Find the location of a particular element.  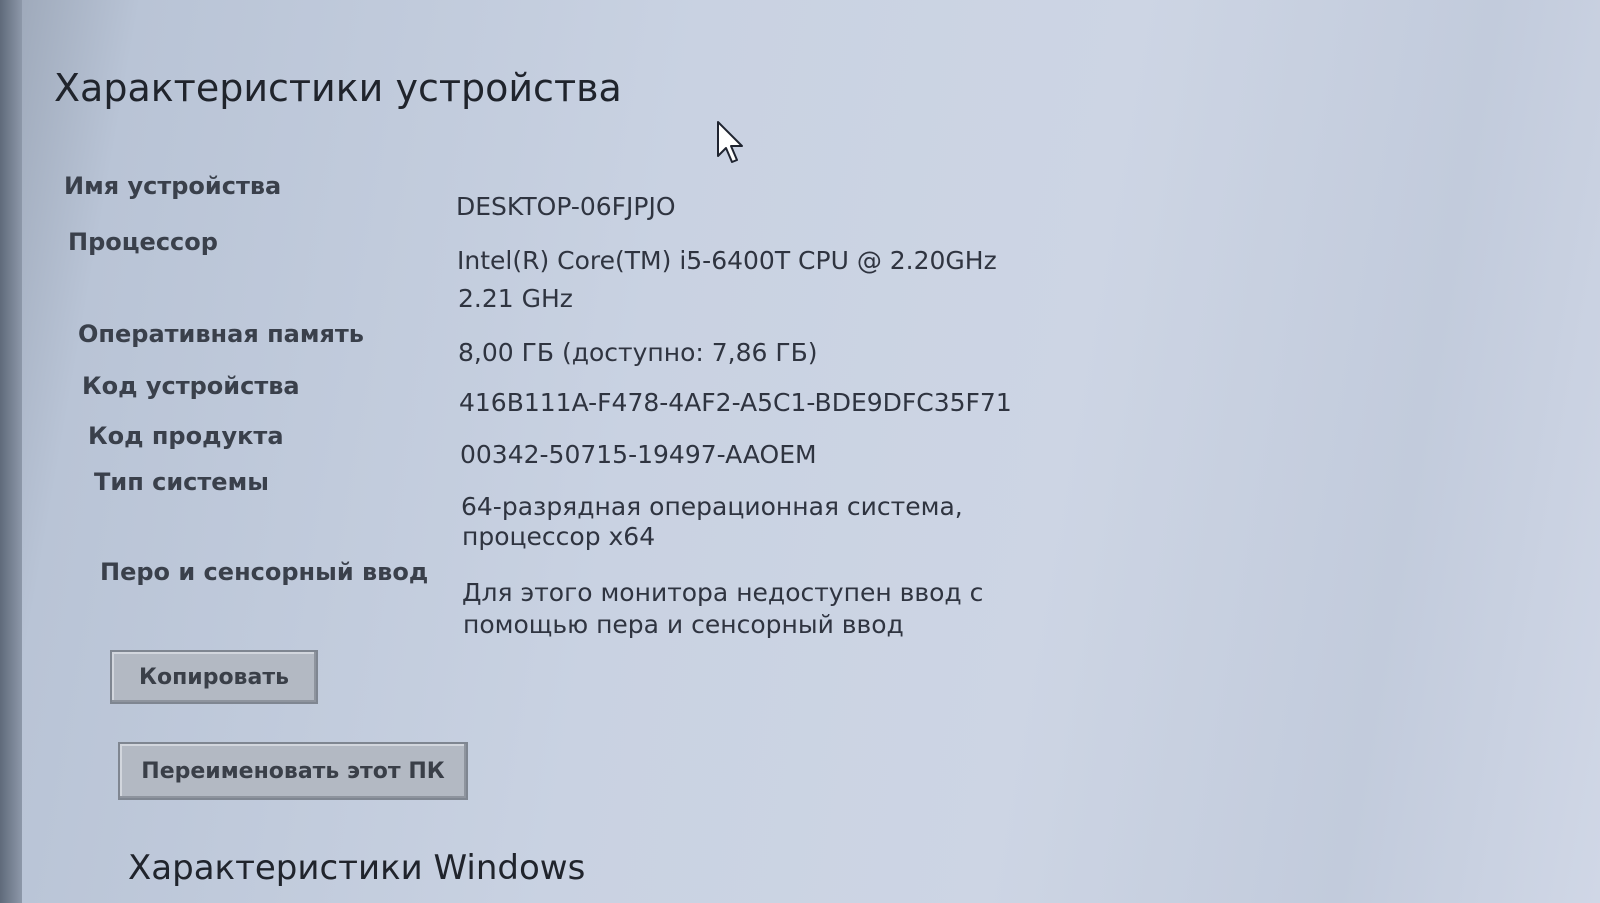

system-type-value-line2: процессор x64 is located at coordinates (559, 536).